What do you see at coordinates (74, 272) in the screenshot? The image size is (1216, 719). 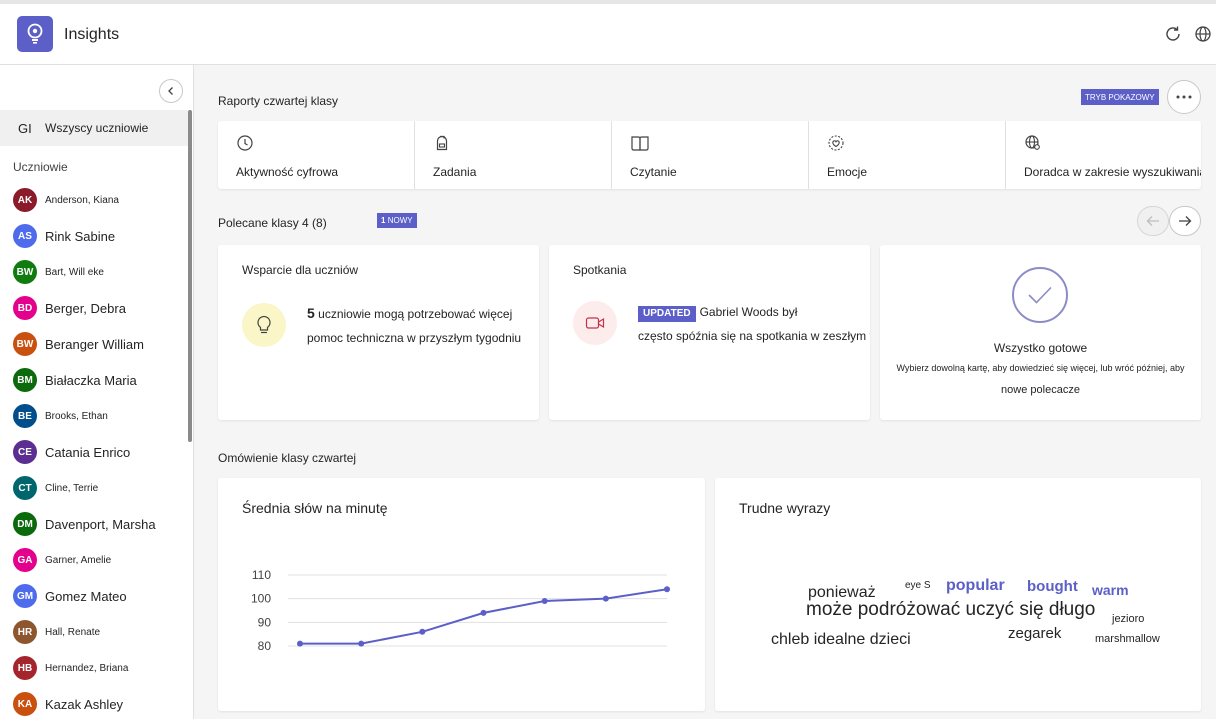 I see `student-name: Bart, Will eke` at bounding box center [74, 272].